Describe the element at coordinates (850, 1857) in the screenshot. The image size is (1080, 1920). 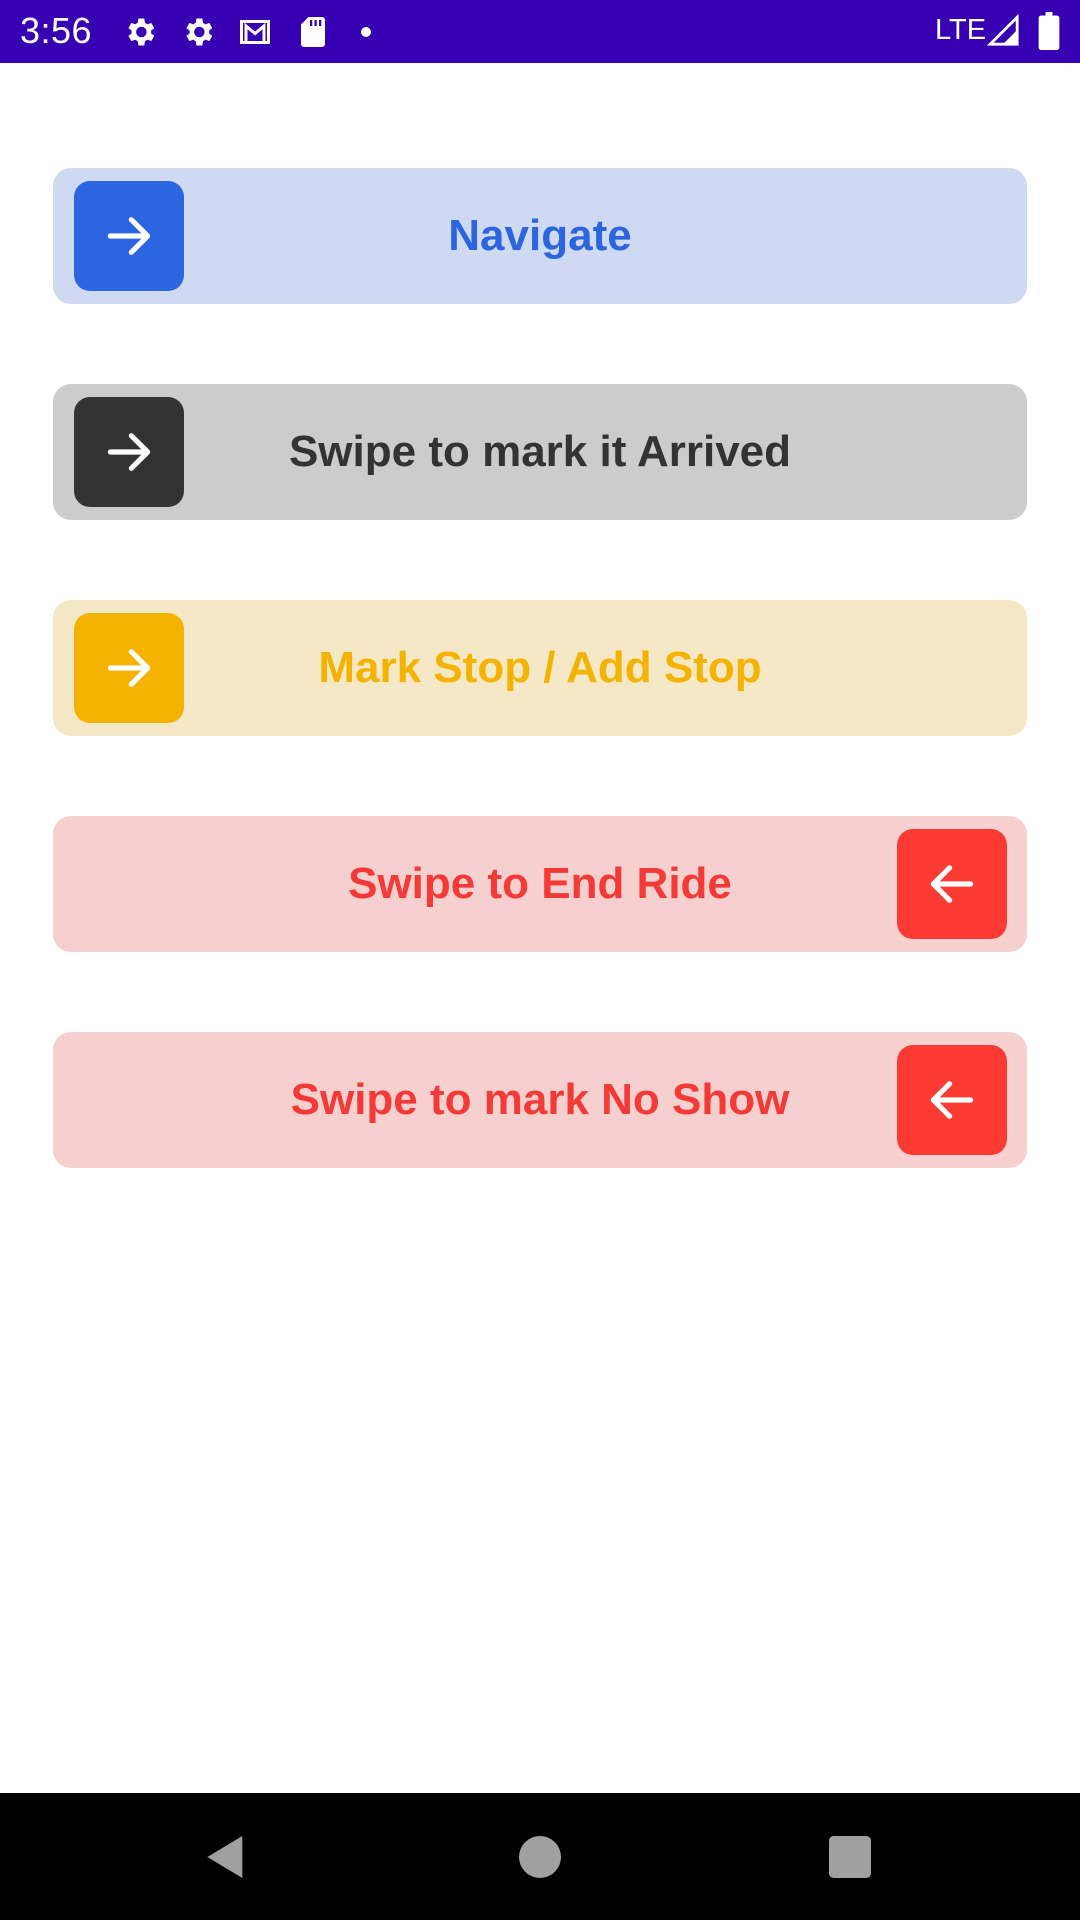
I see `recents-icon` at that location.